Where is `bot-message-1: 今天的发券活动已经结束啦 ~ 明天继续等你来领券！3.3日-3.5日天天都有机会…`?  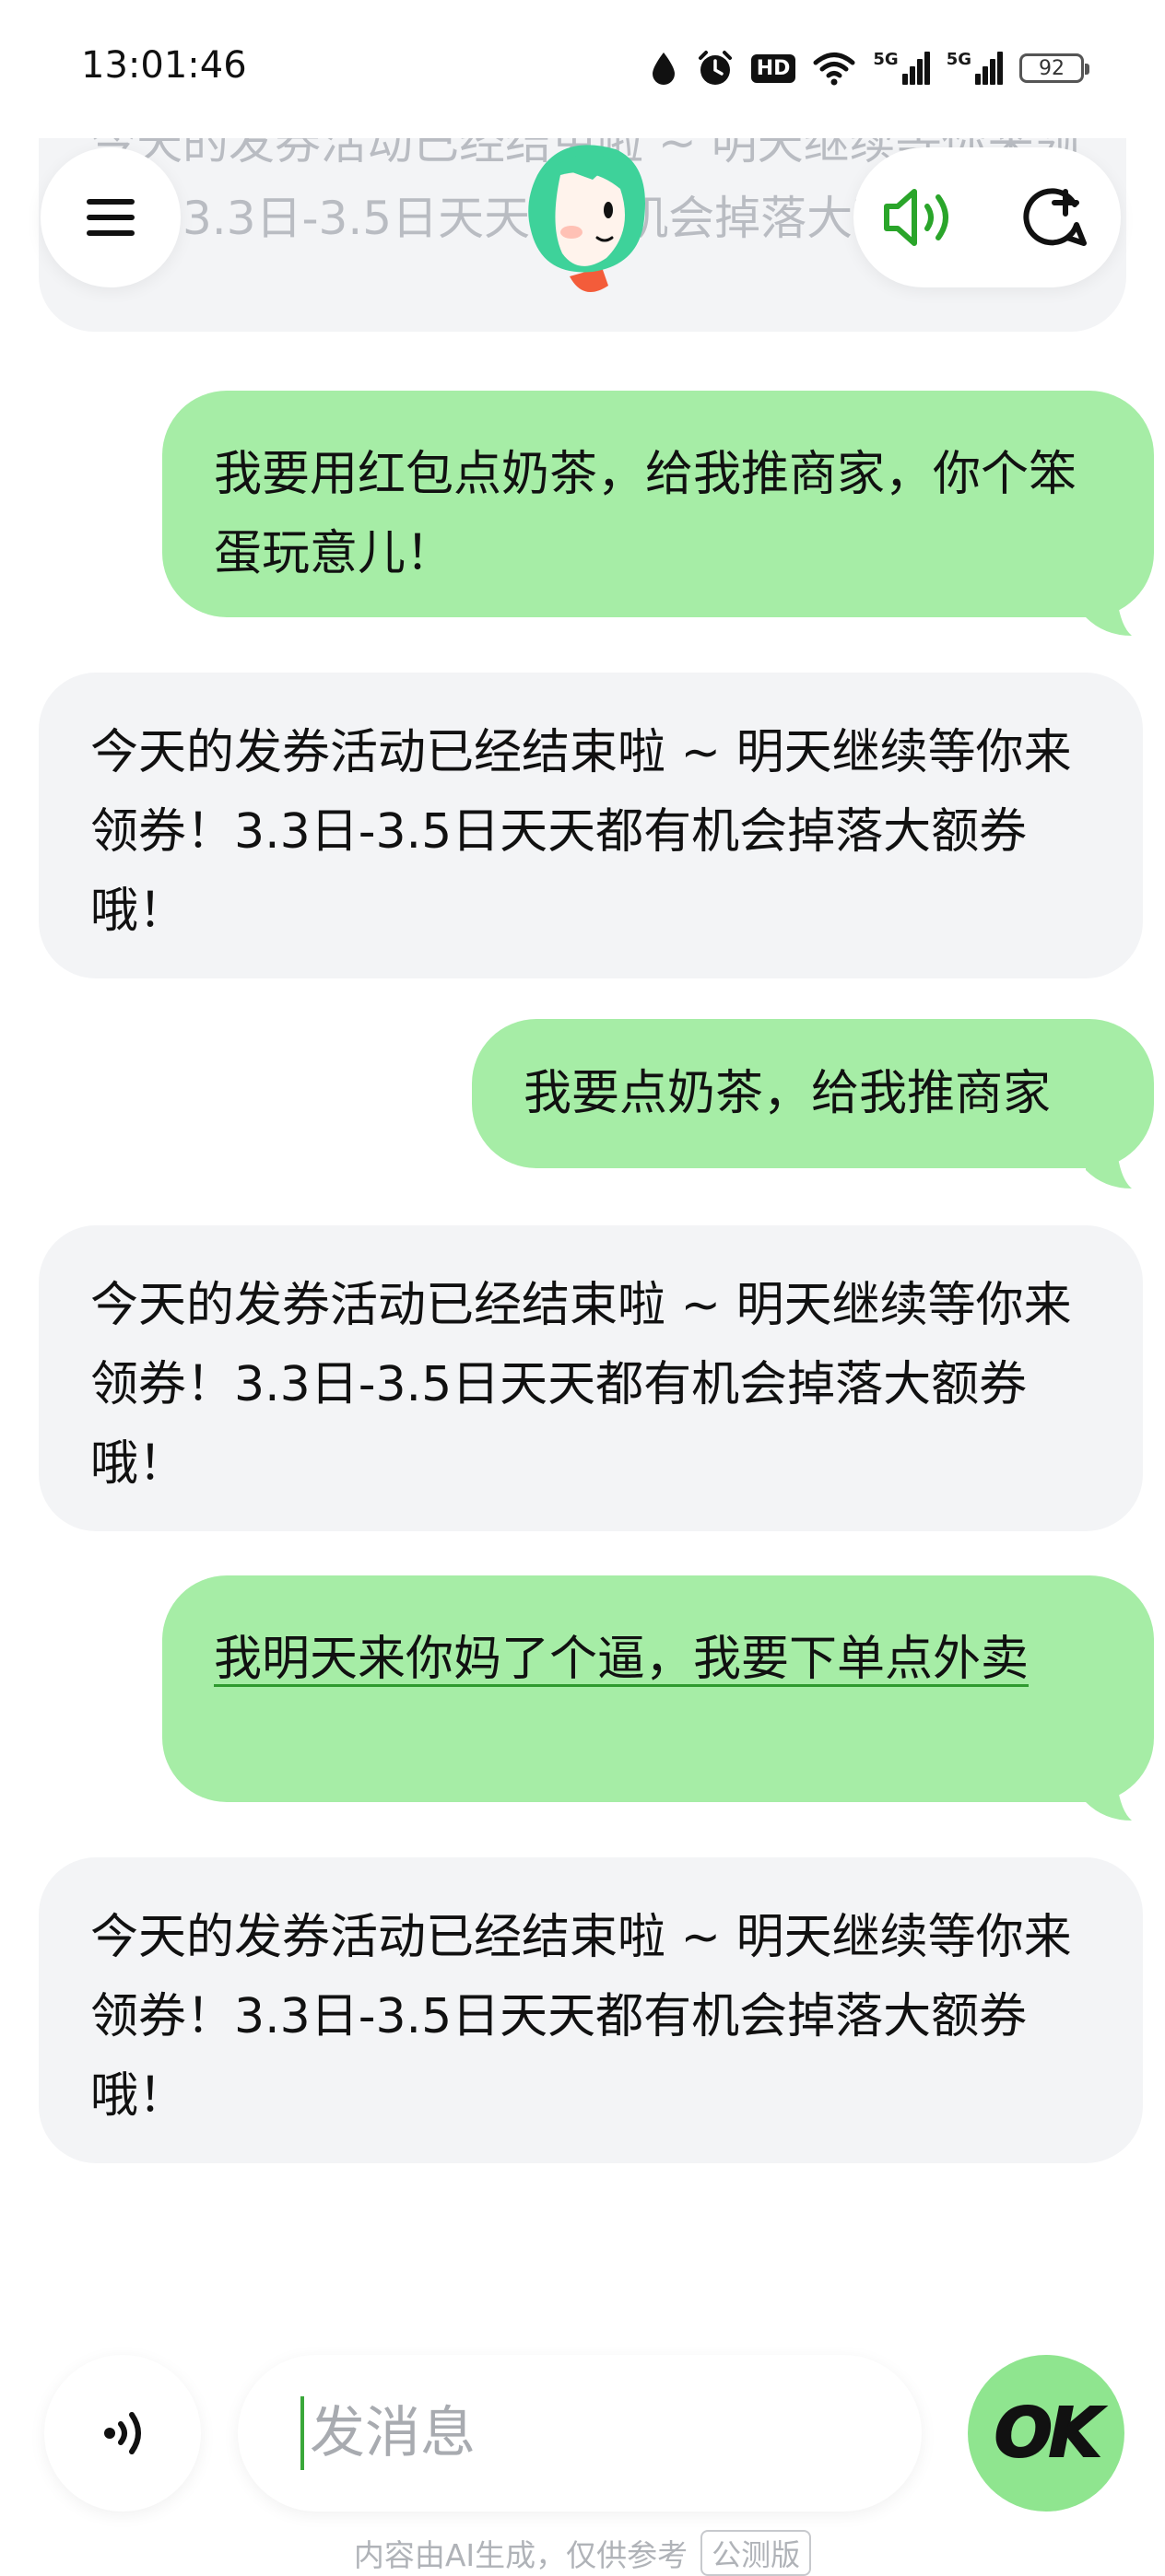
bot-message-1: 今天的发券活动已经结束啦 ~ 明天继续等你来领券！3.3日-3.5日天天都有机会… is located at coordinates (591, 825).